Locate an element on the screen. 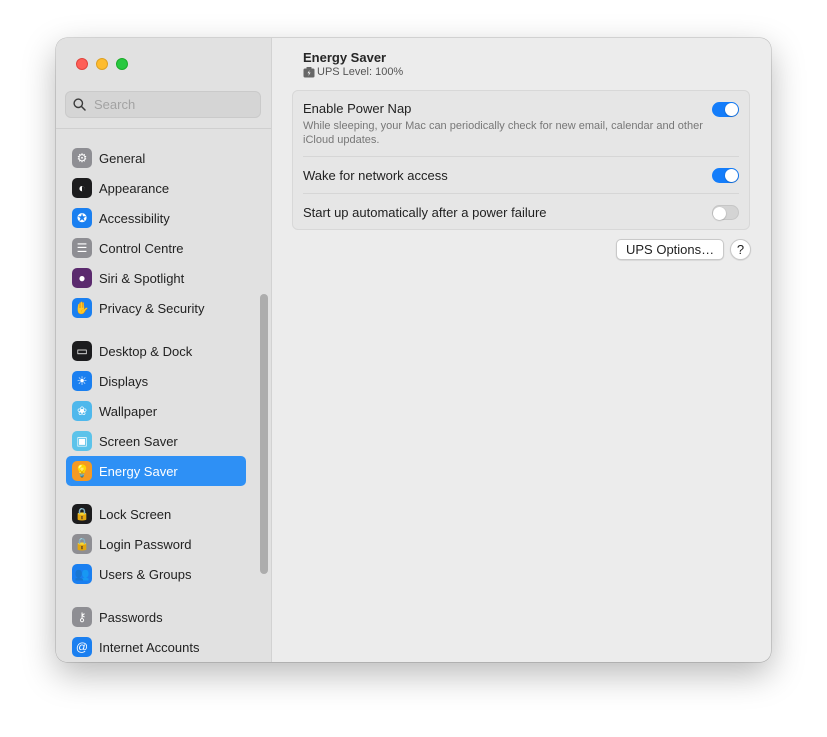  lightbulb-icon: 💡 is located at coordinates (82, 471).